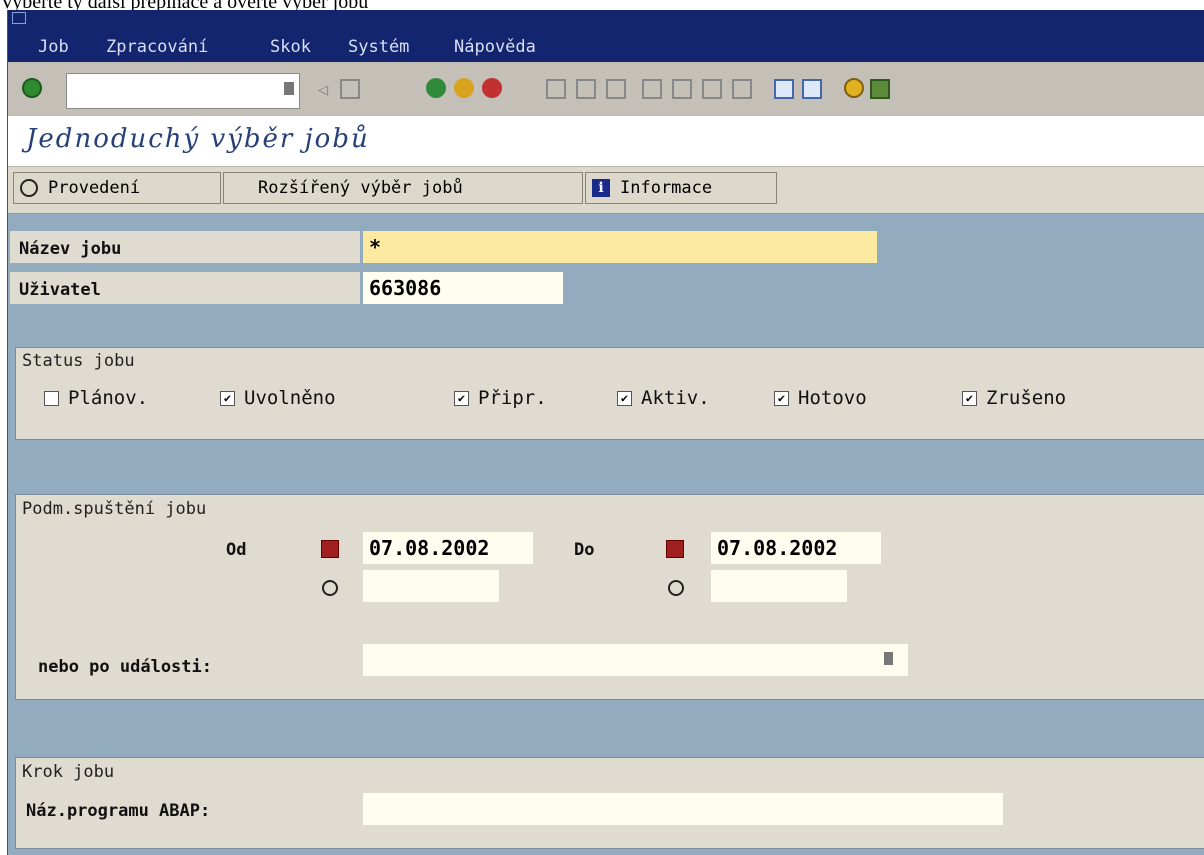 This screenshot has width=1204, height=855. I want to click on job-name-input: *, so click(620, 247).